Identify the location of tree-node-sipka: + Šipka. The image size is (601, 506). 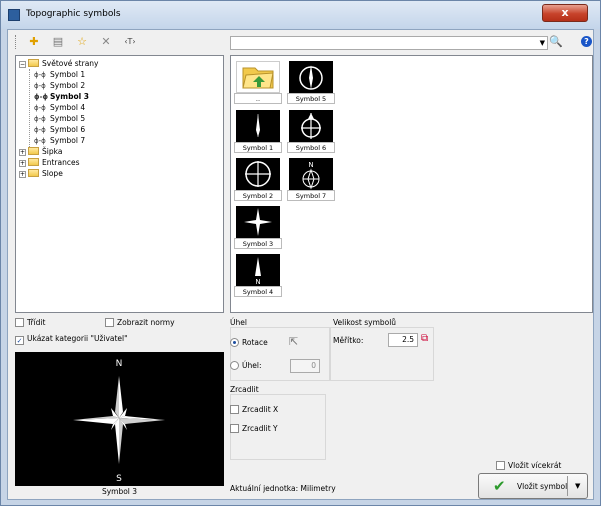
(40, 151).